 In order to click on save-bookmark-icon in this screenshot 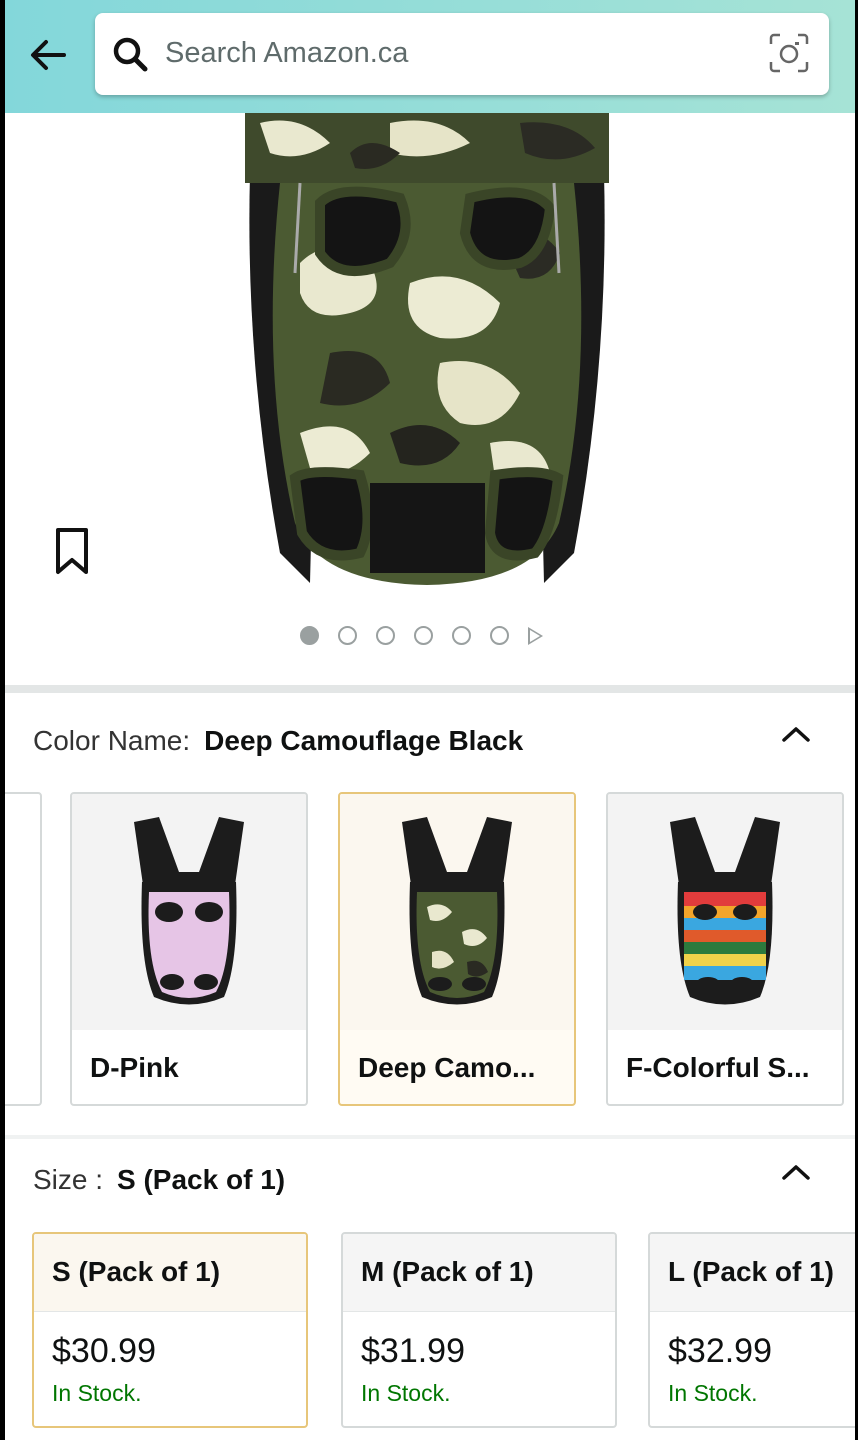, I will do `click(72, 552)`.